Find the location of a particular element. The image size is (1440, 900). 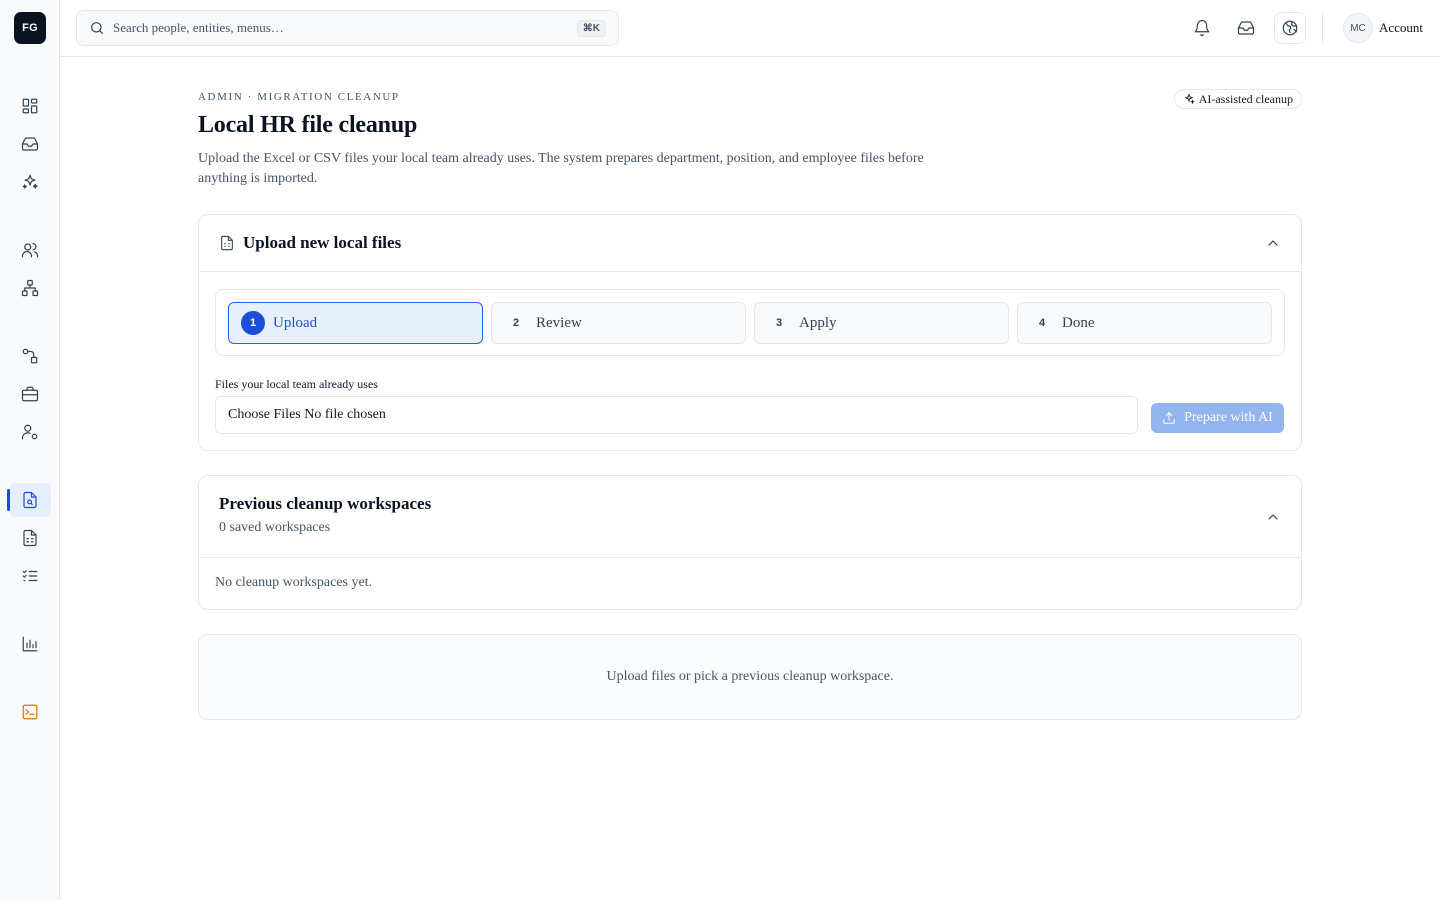

terminal-icon is located at coordinates (30, 712).